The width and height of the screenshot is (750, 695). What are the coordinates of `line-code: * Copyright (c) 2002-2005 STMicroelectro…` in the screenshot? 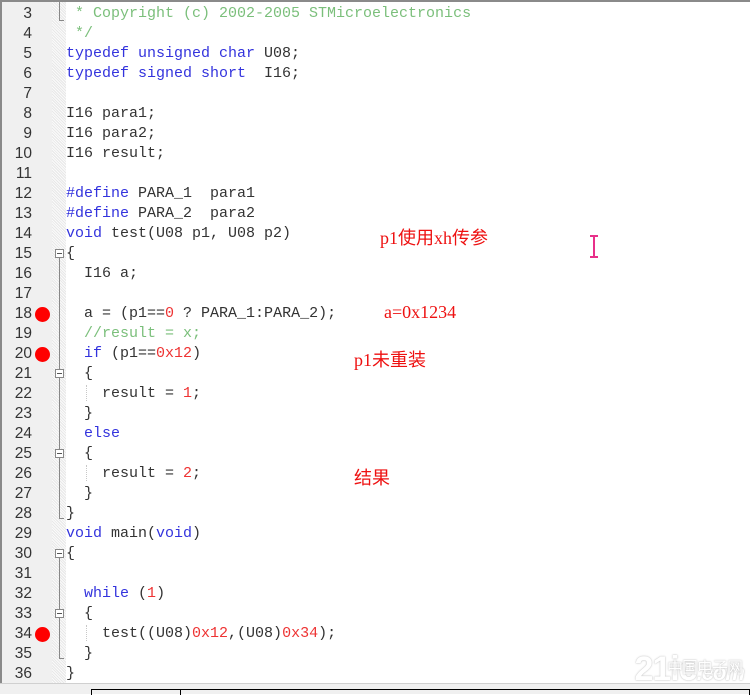 It's located at (268, 14).